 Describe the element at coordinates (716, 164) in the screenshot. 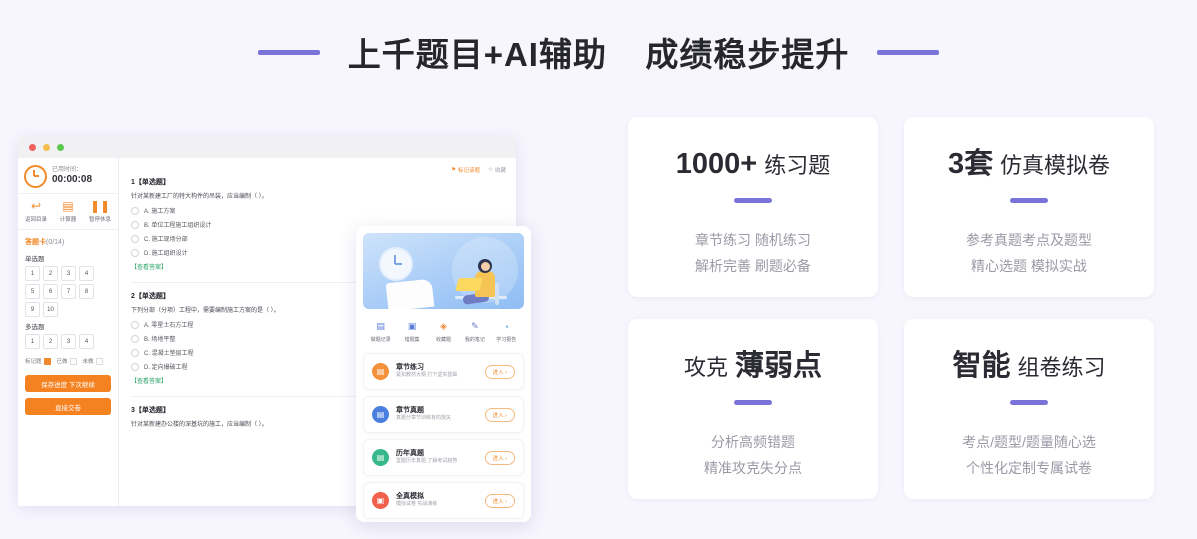

I see `card-title-strong: 1000+` at that location.